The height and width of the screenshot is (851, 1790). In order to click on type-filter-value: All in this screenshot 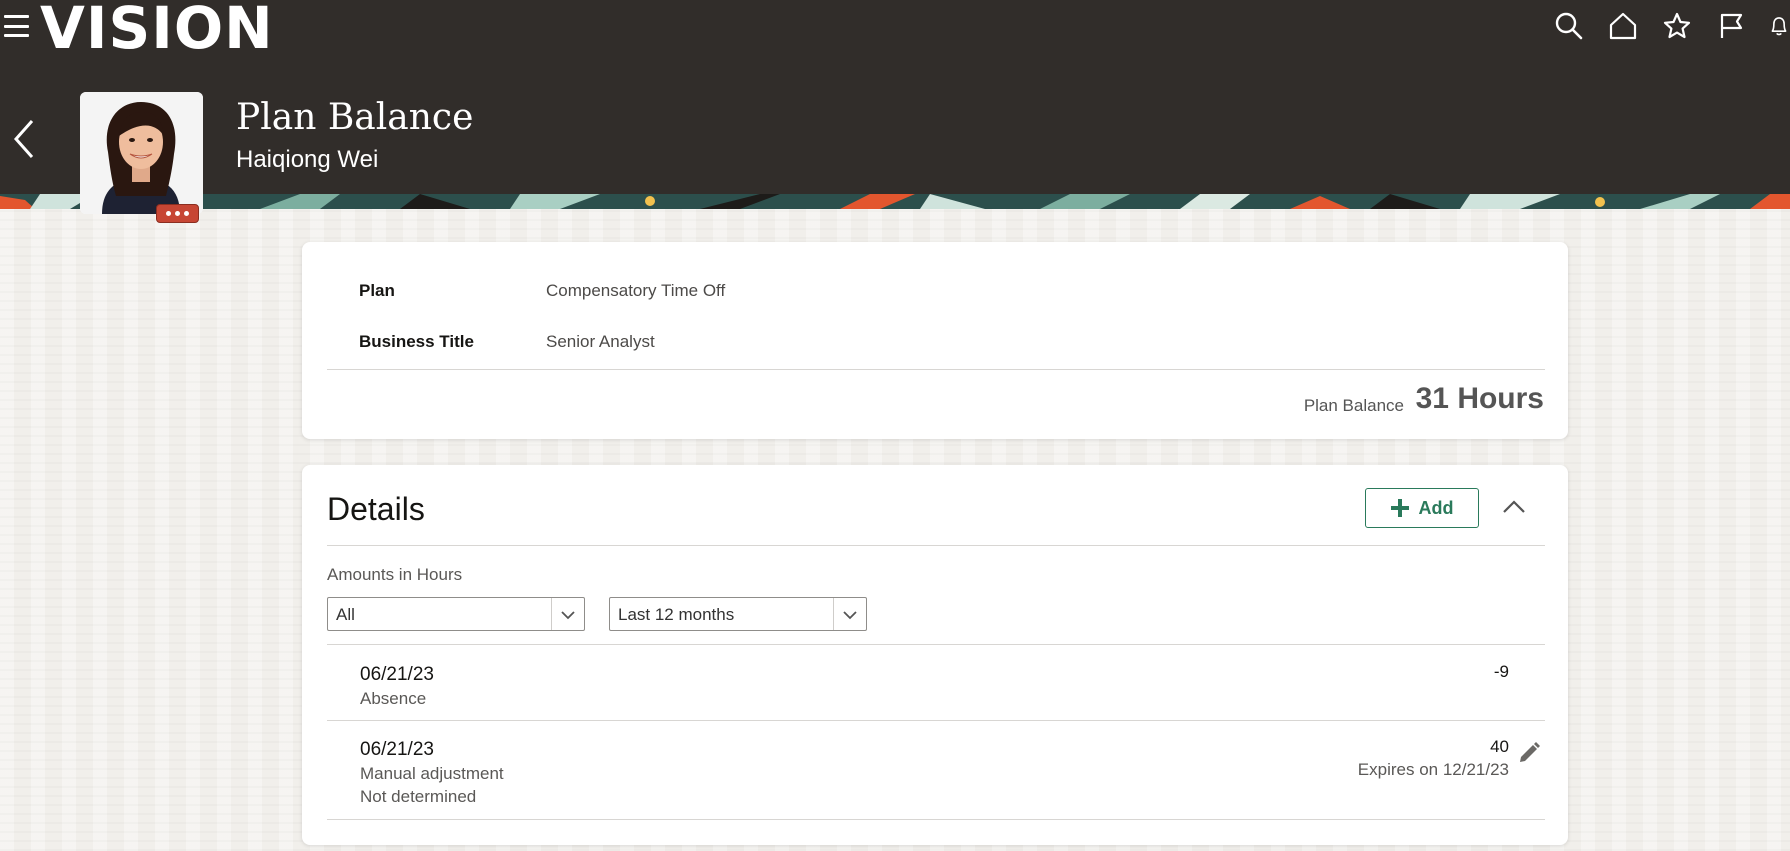, I will do `click(345, 614)`.